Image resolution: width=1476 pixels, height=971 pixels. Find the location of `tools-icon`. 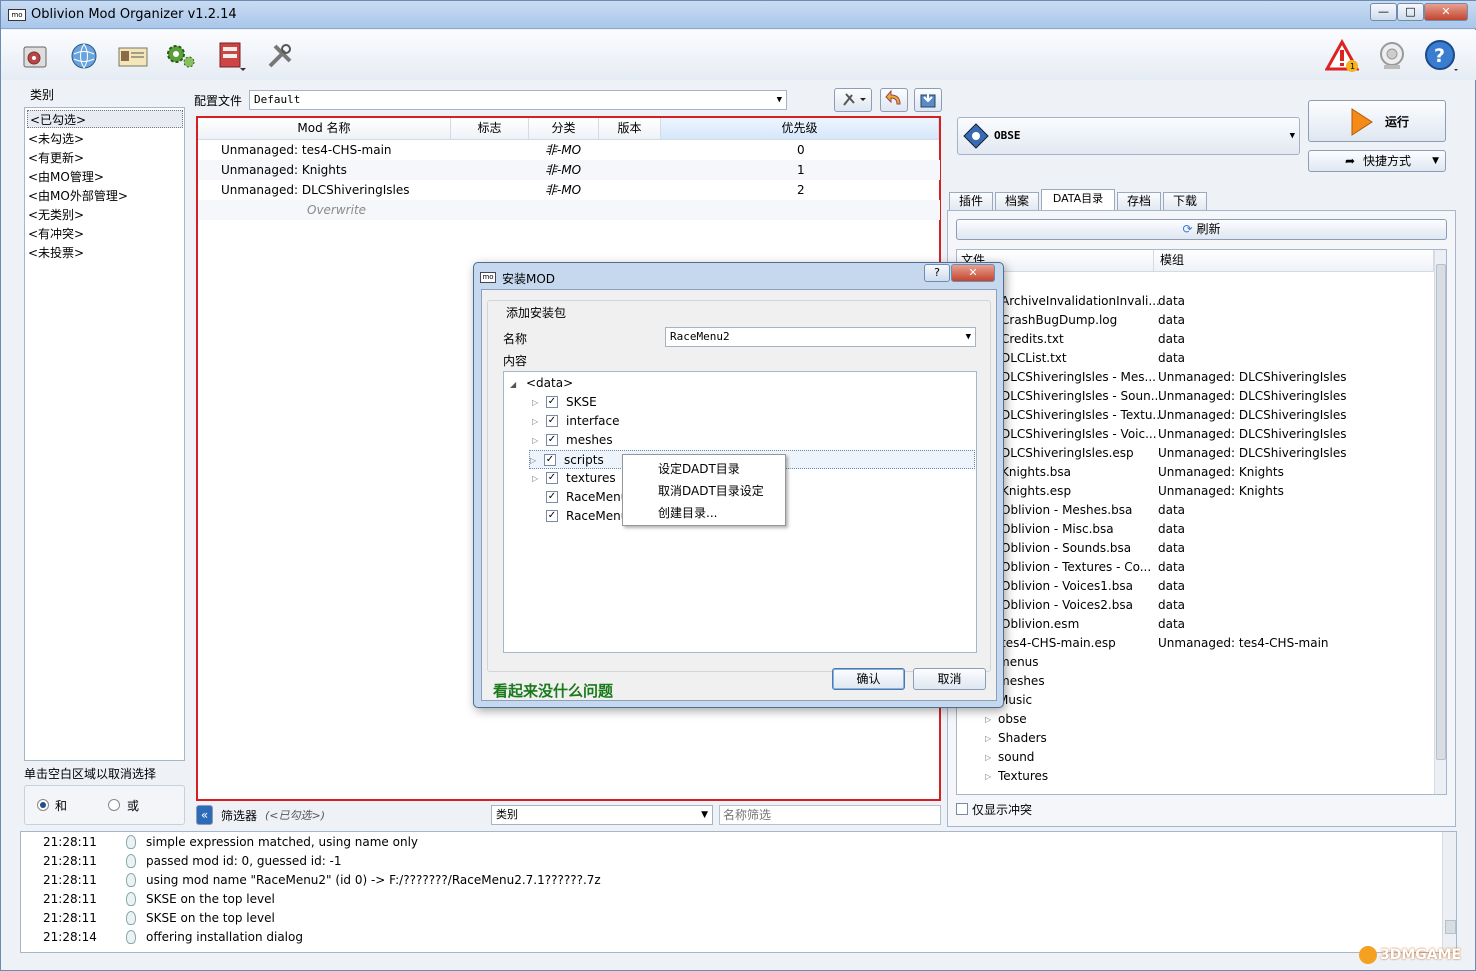

tools-icon is located at coordinates (231, 56).